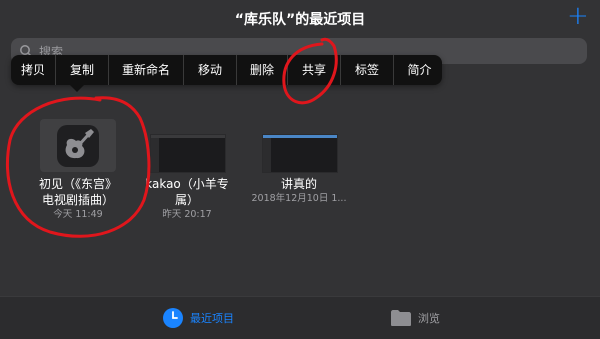 The image size is (600, 339). What do you see at coordinates (78, 214) in the screenshot?
I see `file-date: 今天 11:49` at bounding box center [78, 214].